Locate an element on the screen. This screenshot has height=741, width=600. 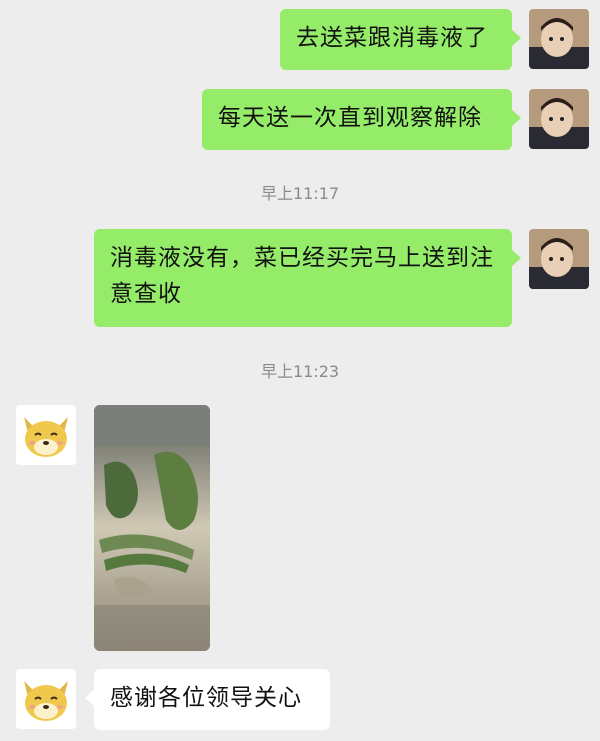
sent-message-bubble: 每天送一次直到观察解除 is located at coordinates (361, 119).